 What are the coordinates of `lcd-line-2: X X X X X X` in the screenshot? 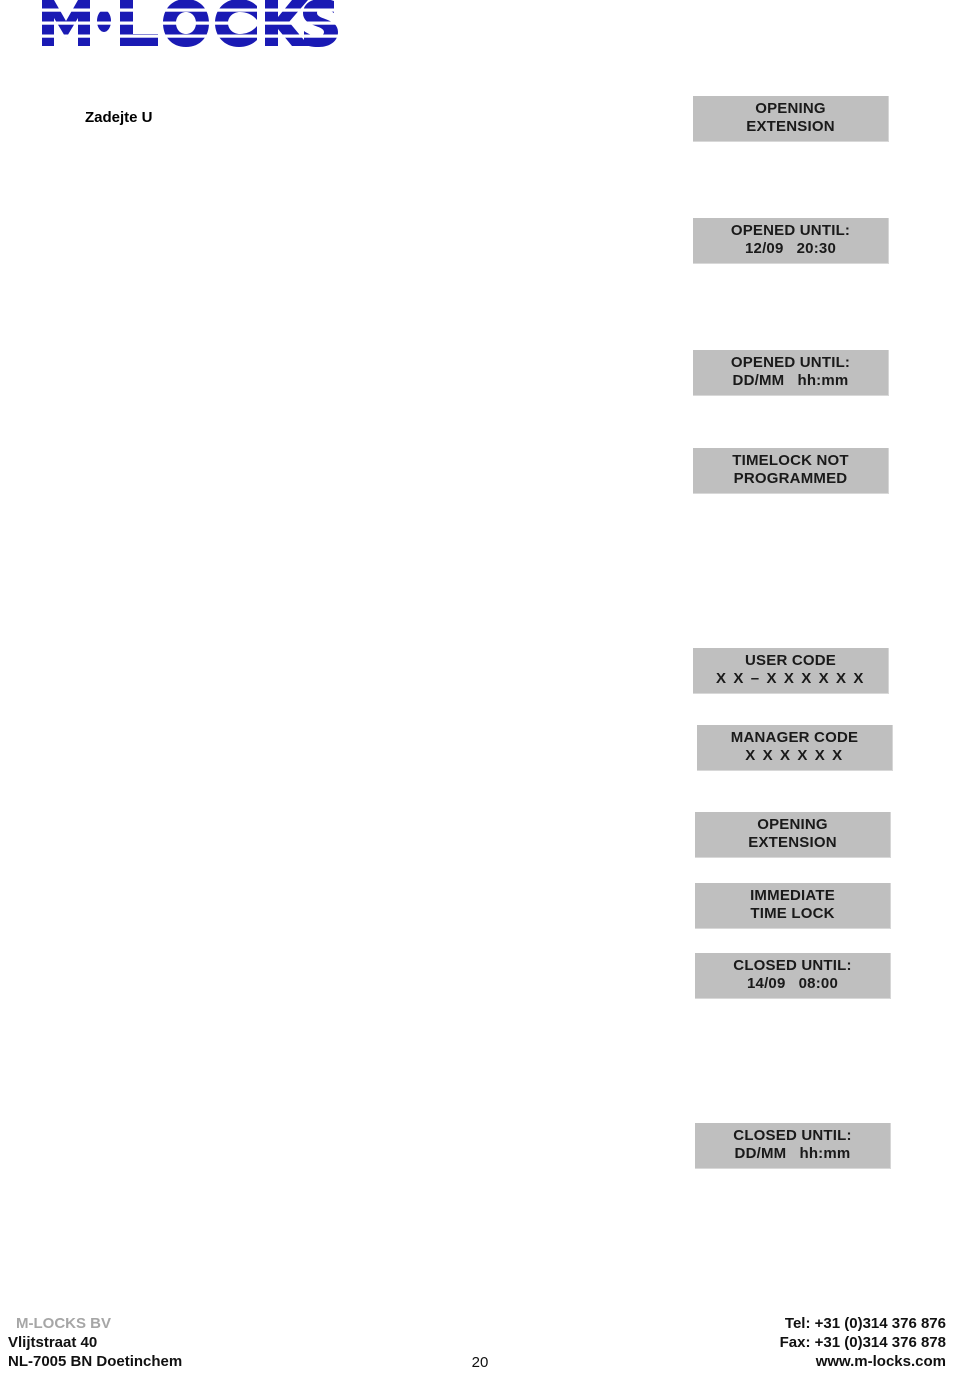 It's located at (794, 755).